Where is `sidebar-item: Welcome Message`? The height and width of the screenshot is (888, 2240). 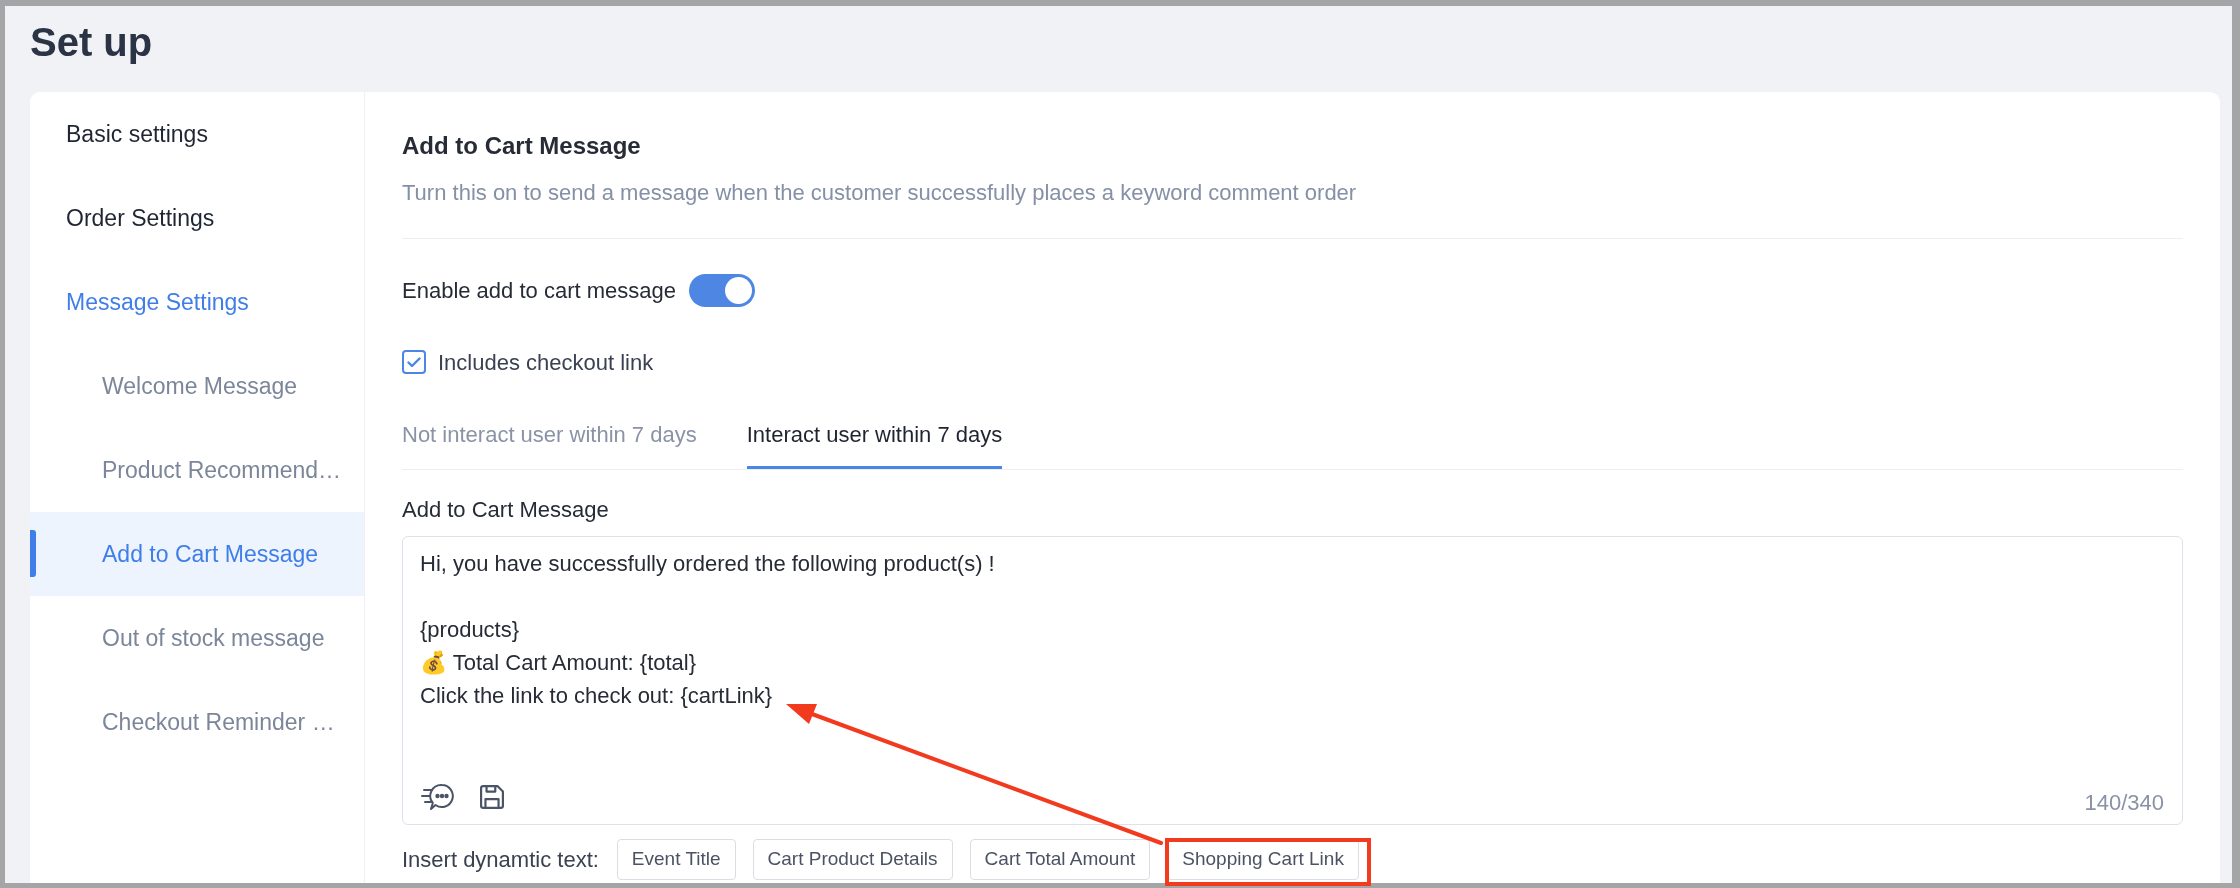 sidebar-item: Welcome Message is located at coordinates (197, 386).